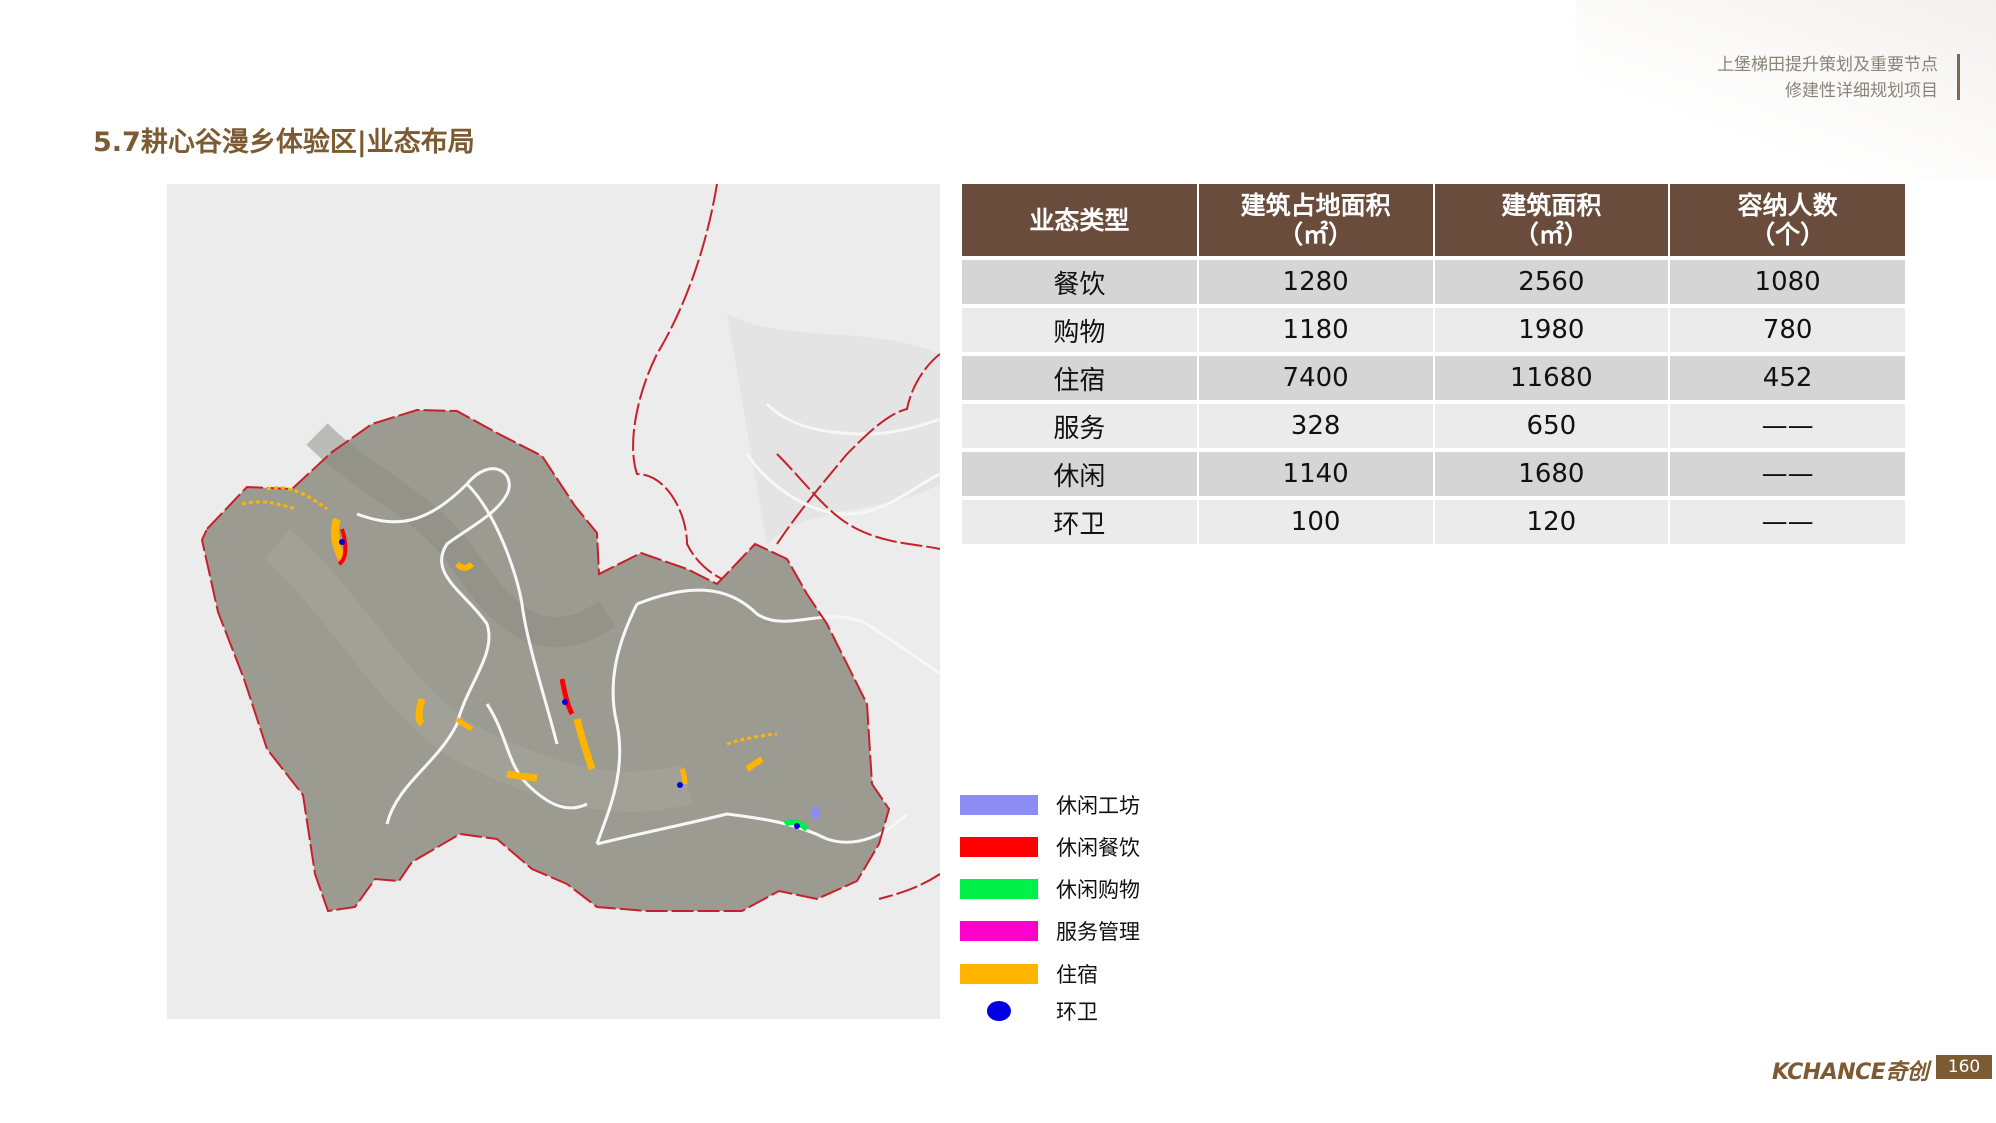 Image resolution: width=1996 pixels, height=1123 pixels. What do you see at coordinates (1080, 379) in the screenshot?
I see `table-cell: 住宿` at bounding box center [1080, 379].